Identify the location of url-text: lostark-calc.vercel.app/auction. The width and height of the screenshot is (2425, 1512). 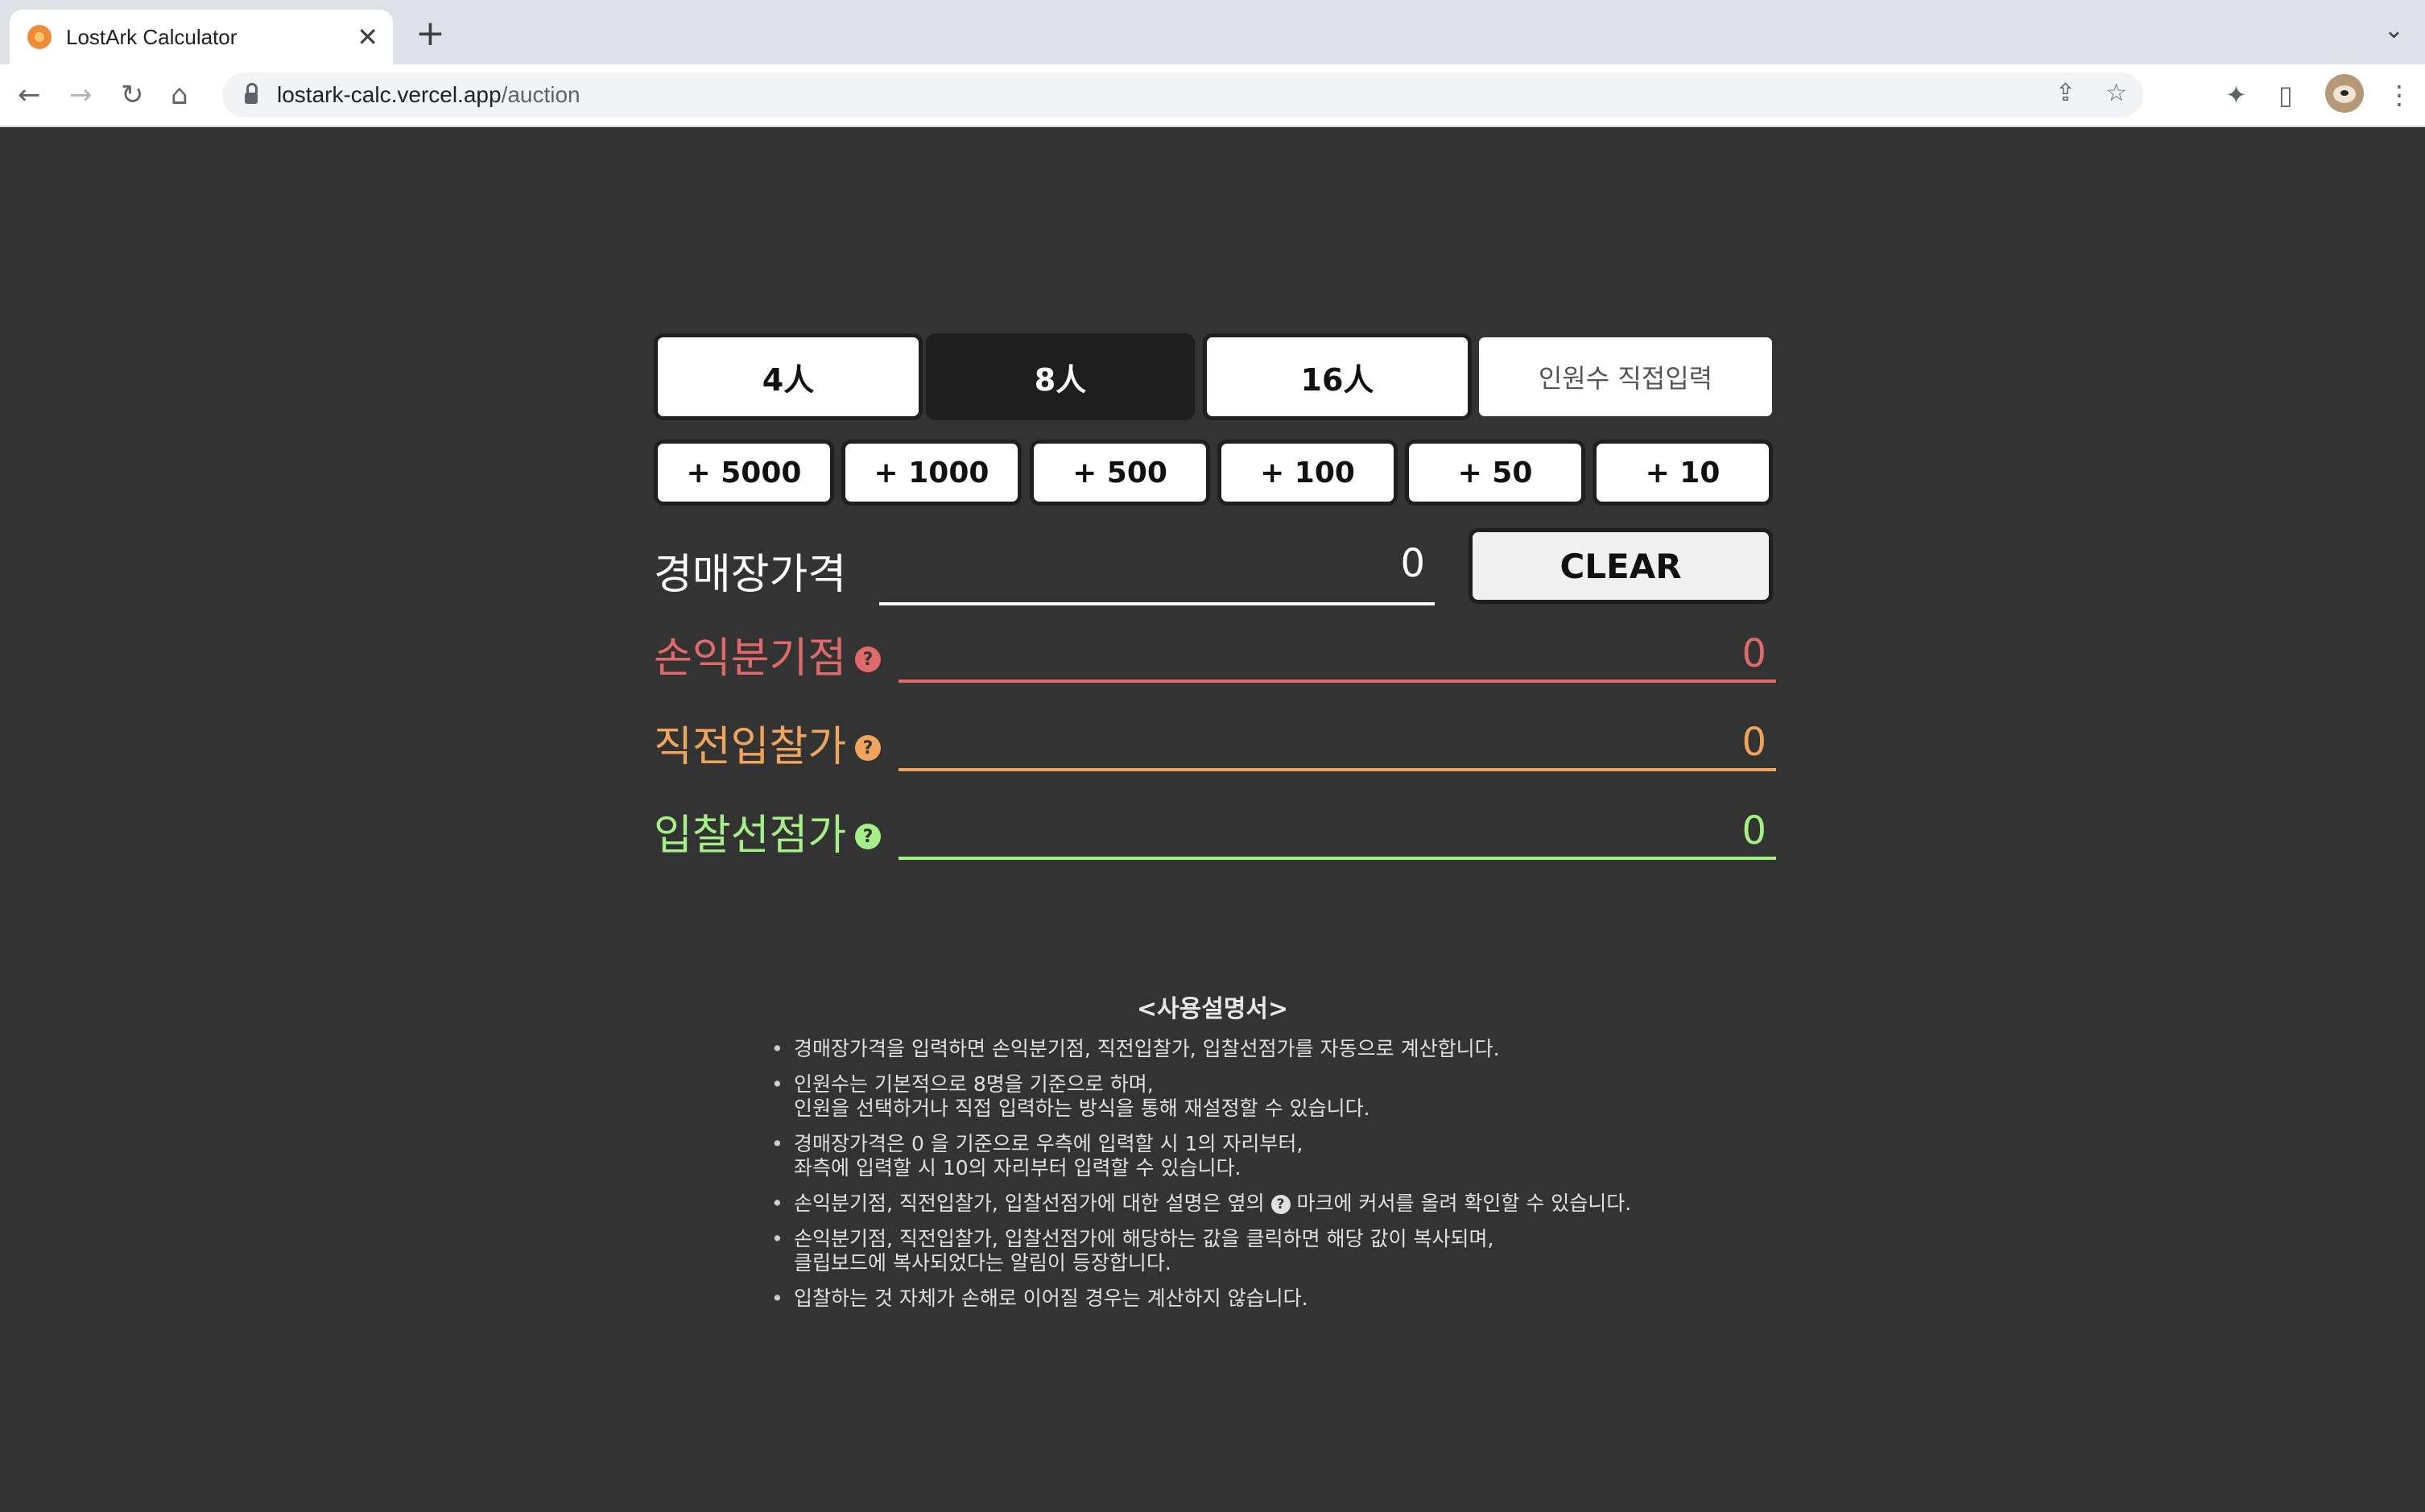
(428, 94).